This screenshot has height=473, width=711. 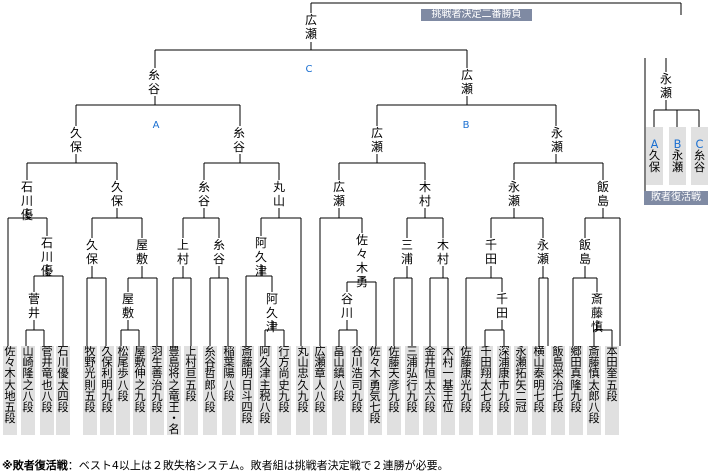 What do you see at coordinates (260, 257) in the screenshot?
I see `r1-winner-8: 阿 久 津` at bounding box center [260, 257].